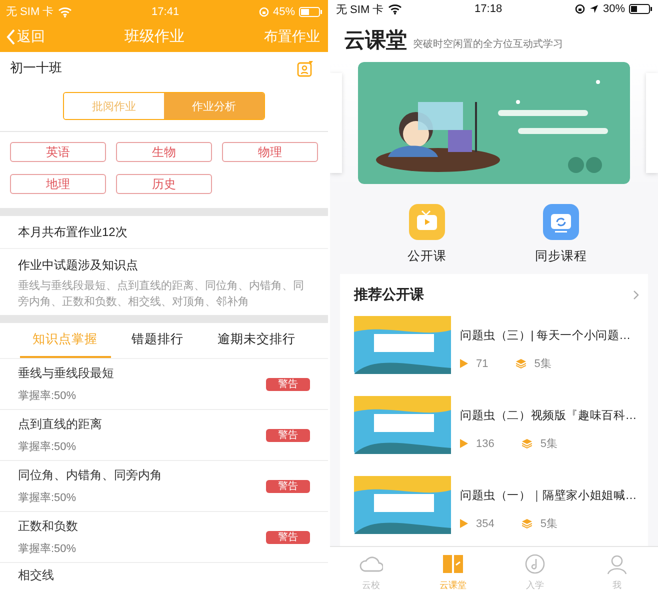  I want to click on play-count: 136, so click(485, 444).